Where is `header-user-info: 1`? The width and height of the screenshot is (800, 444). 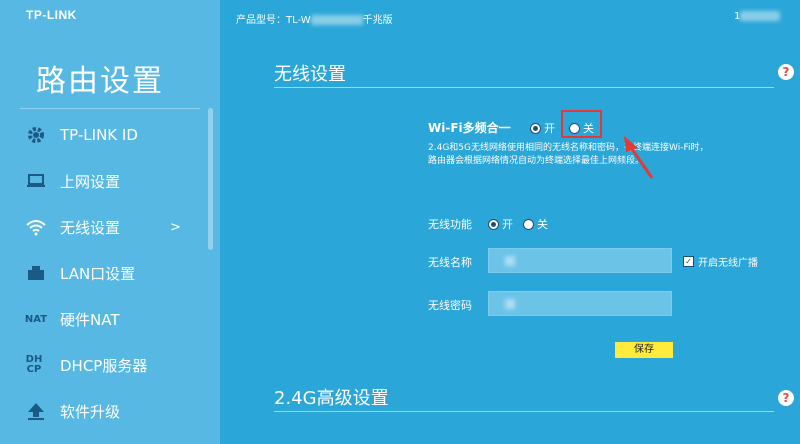
header-user-info: 1 is located at coordinates (757, 16).